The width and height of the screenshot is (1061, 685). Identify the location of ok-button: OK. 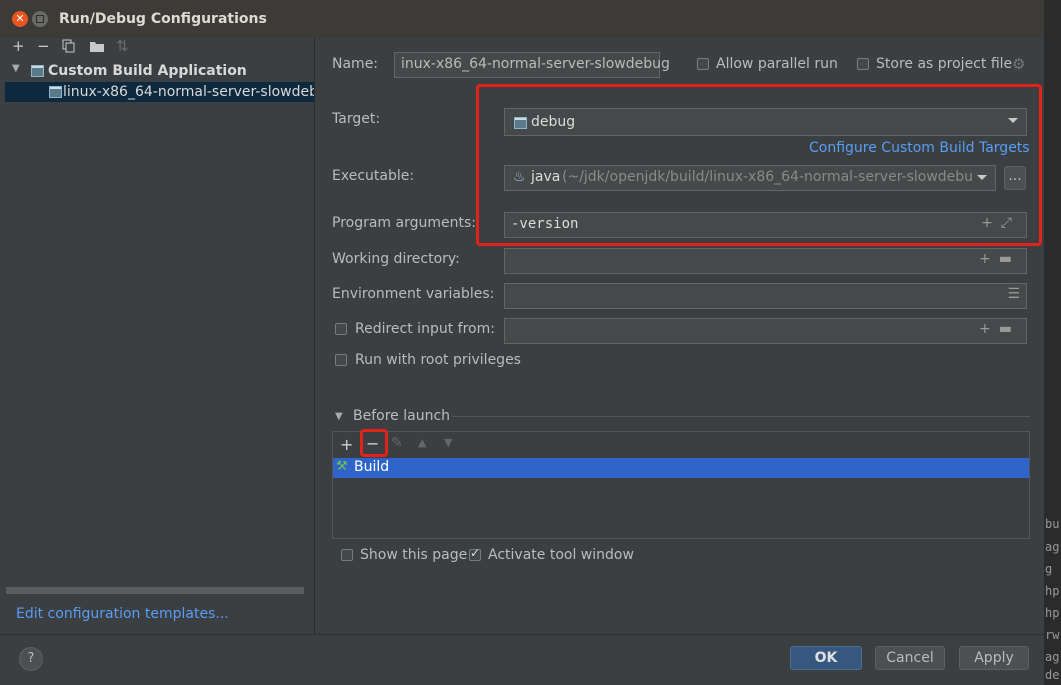
(826, 658).